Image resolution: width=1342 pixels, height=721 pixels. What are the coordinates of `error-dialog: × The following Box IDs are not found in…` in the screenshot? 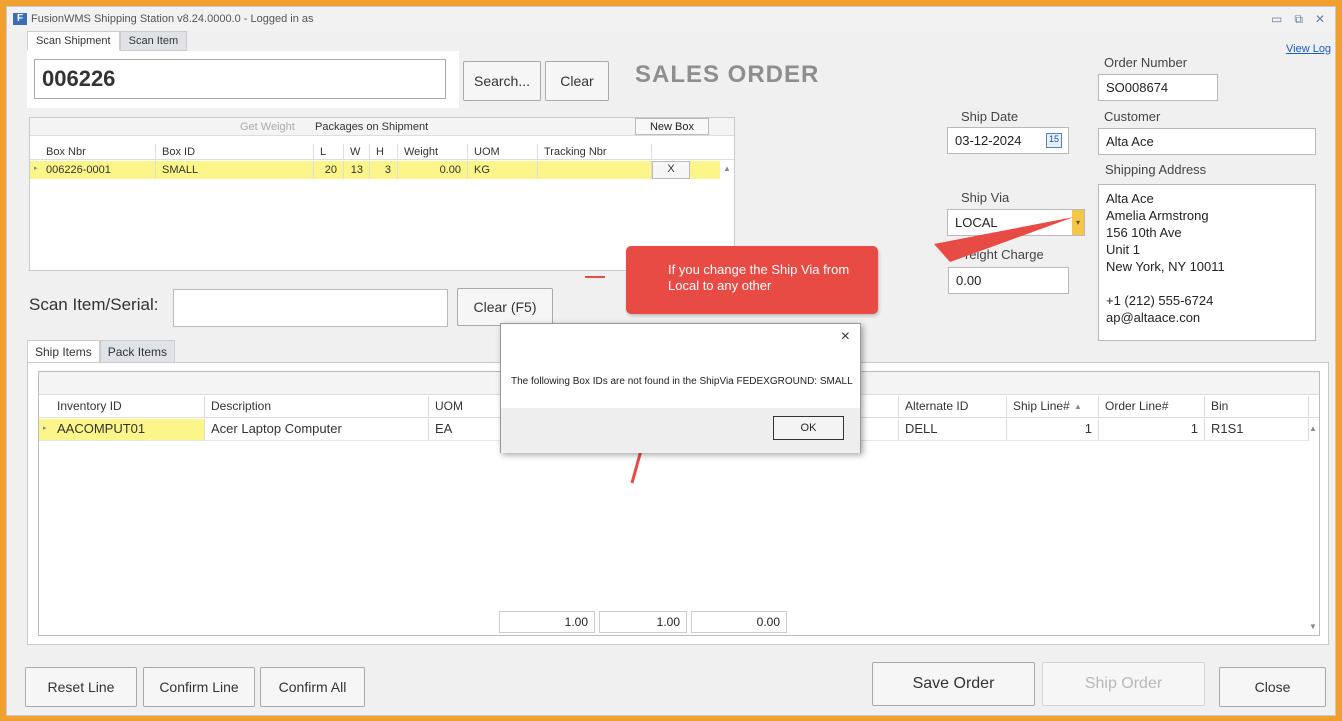 It's located at (680, 388).